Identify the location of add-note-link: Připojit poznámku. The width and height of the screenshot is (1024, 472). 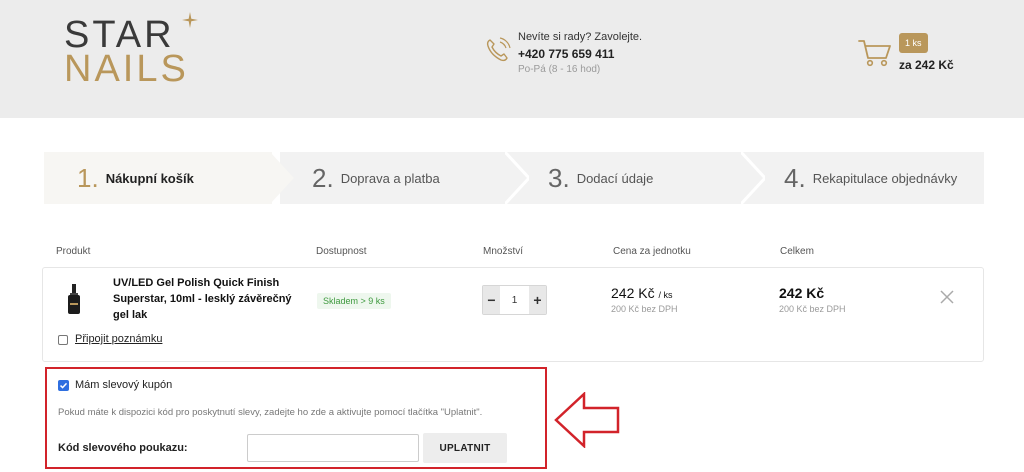
(118, 339).